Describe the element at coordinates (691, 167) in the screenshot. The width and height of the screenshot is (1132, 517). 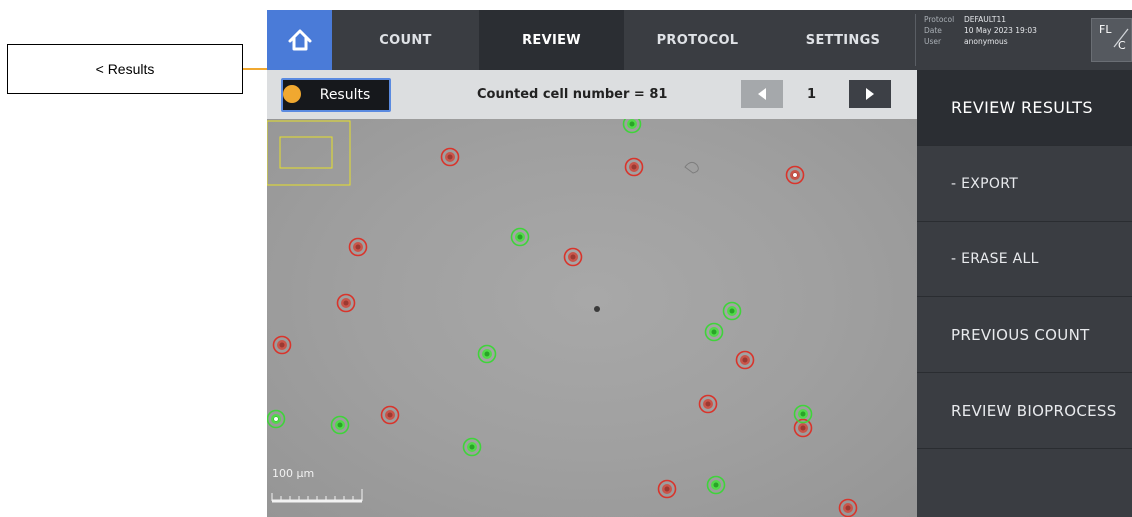
I see `debris-fragment` at that location.